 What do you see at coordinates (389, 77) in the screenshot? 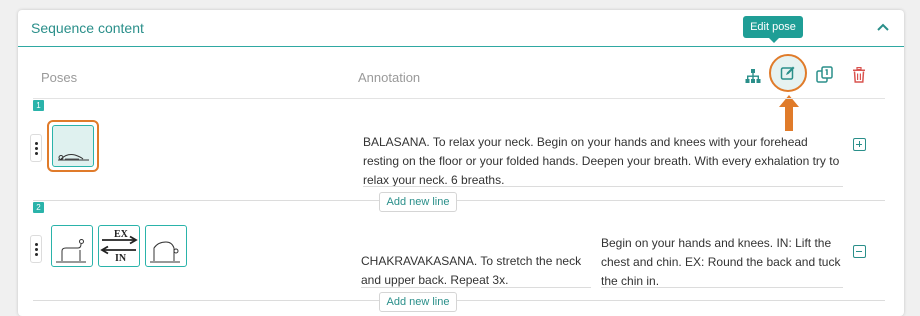
I see `annotation-column-header: Annotation` at bounding box center [389, 77].